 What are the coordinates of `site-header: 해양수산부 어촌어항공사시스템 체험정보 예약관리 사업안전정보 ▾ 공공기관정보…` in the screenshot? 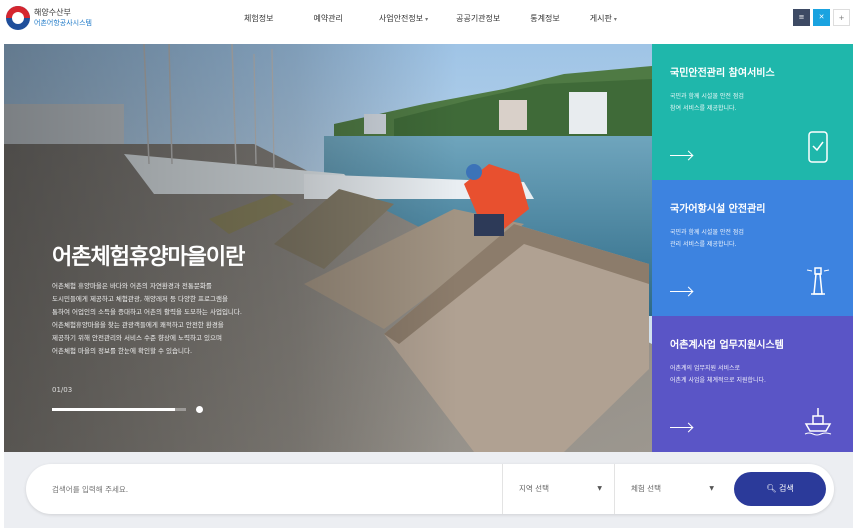 It's located at (429, 22).